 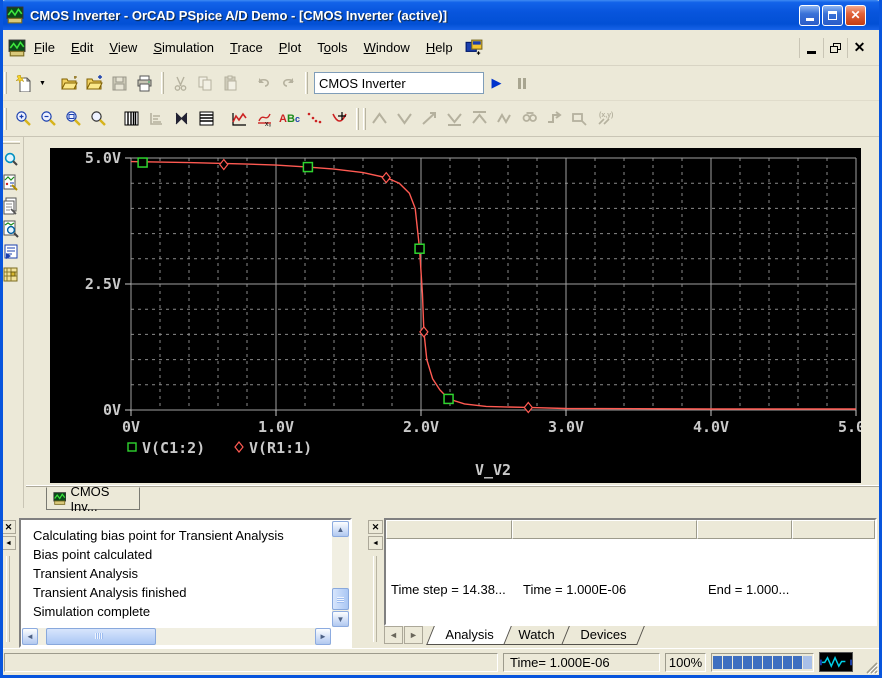 I want to click on redo-button, so click(x=288, y=83).